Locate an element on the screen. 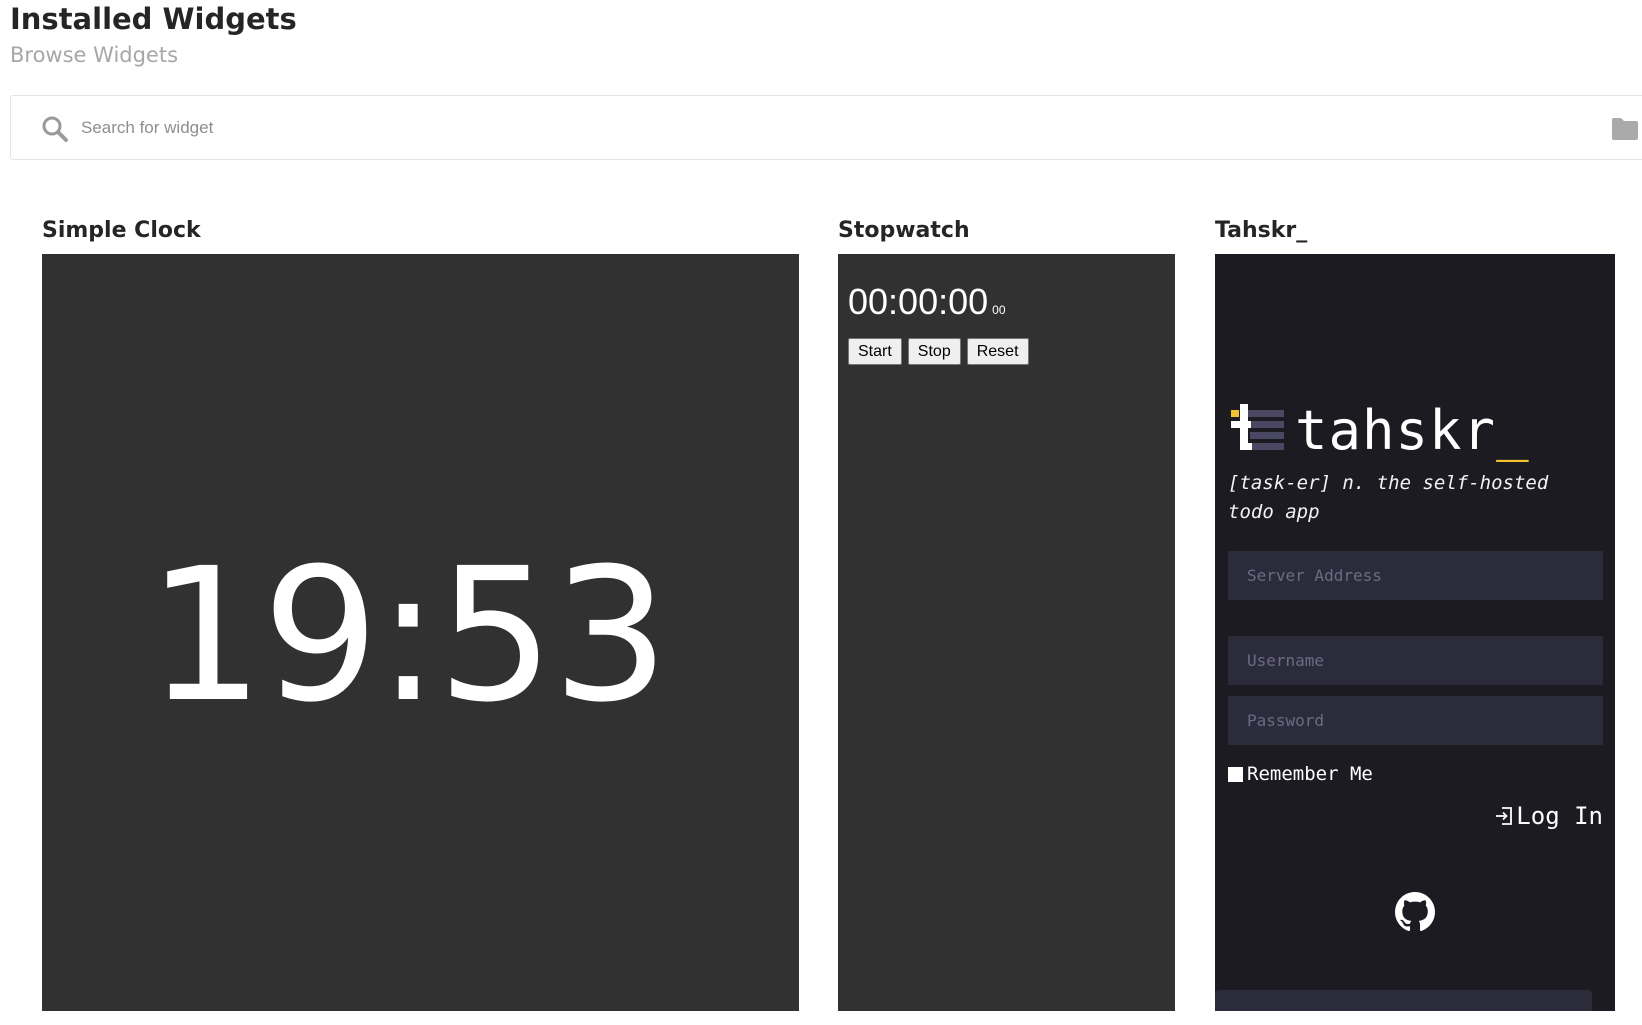 Image resolution: width=1642 pixels, height=1025 pixels. stopwatch-widget-title: Stopwatch is located at coordinates (904, 230).